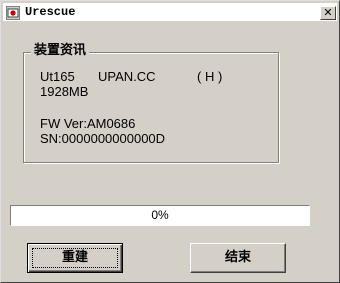  I want to click on window-title: Urescue, so click(50, 12).